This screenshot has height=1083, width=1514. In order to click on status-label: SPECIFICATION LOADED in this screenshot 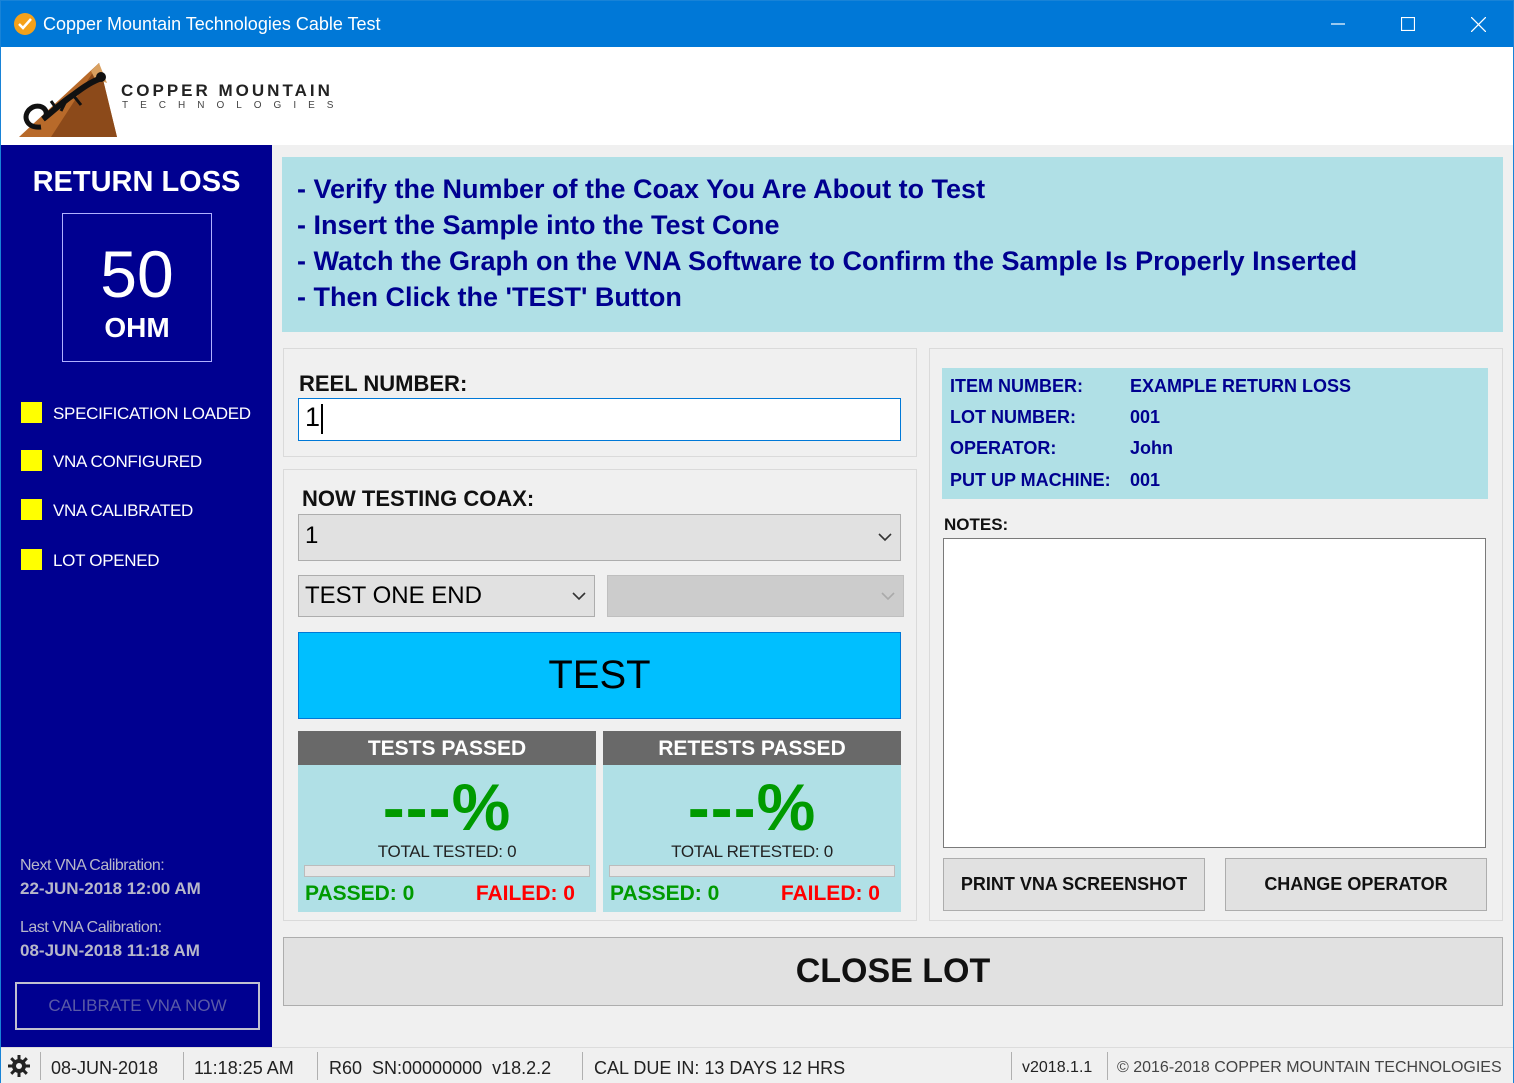, I will do `click(152, 413)`.